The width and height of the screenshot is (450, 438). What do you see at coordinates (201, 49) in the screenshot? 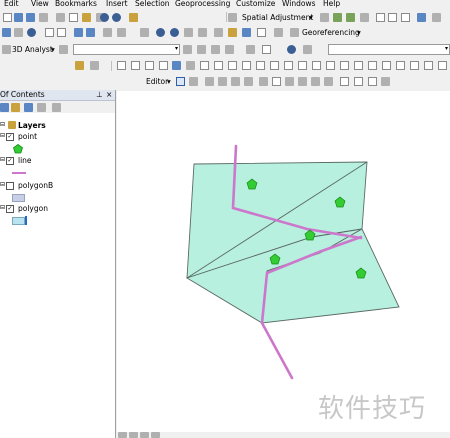
I see `steepest-path-icon` at bounding box center [201, 49].